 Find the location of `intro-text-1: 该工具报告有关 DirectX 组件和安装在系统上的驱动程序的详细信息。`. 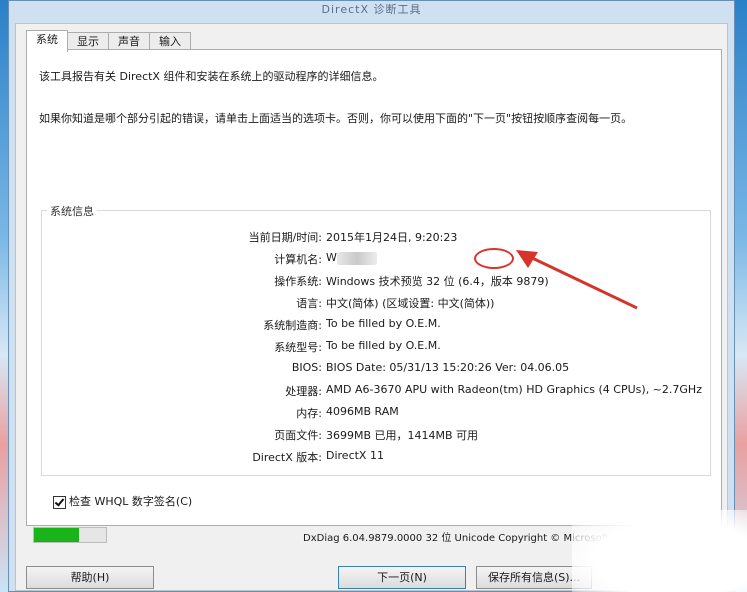

intro-text-1: 该工具报告有关 DirectX 组件和安装在系统上的驱动程序的详细信息。 is located at coordinates (211, 76).